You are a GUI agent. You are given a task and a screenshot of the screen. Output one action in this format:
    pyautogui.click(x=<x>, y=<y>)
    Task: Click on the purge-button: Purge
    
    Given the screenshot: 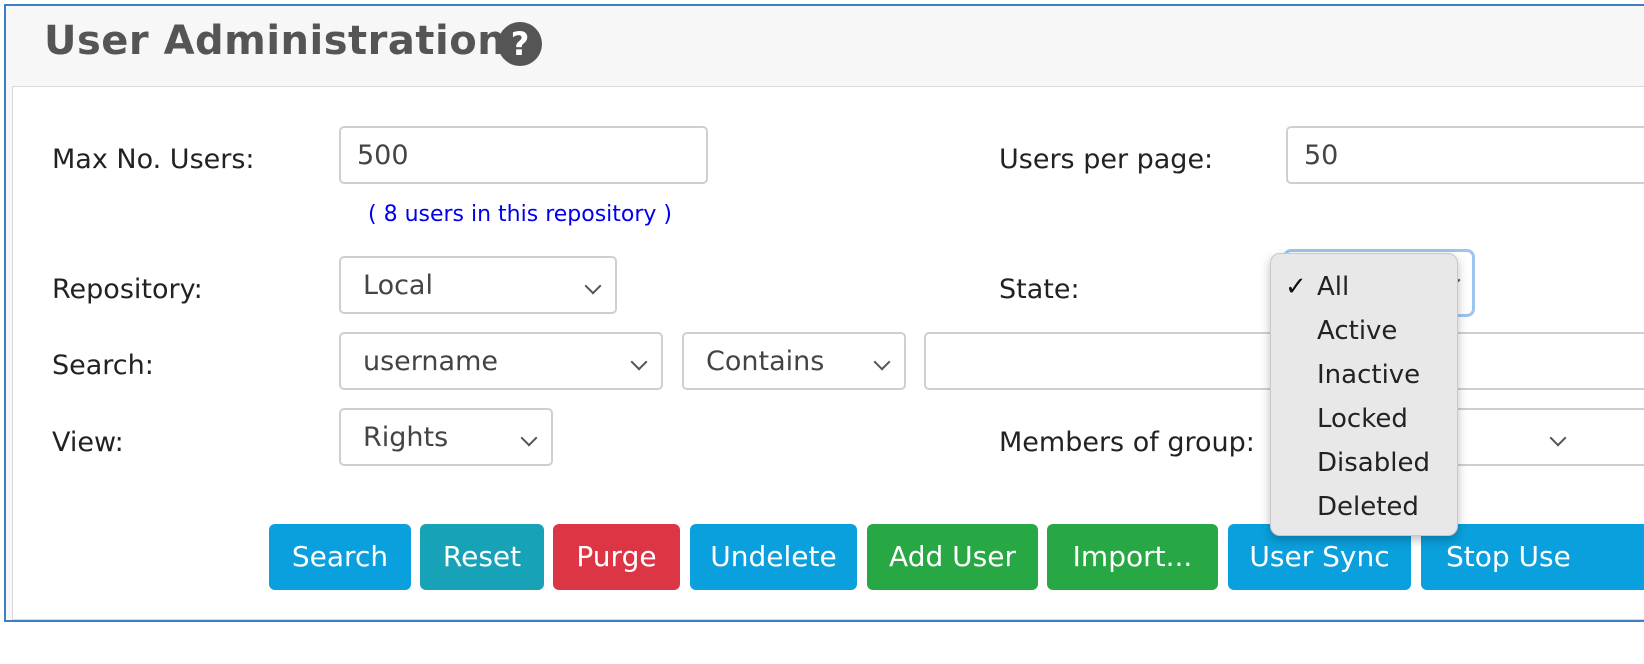 What is the action you would take?
    pyautogui.click(x=616, y=557)
    